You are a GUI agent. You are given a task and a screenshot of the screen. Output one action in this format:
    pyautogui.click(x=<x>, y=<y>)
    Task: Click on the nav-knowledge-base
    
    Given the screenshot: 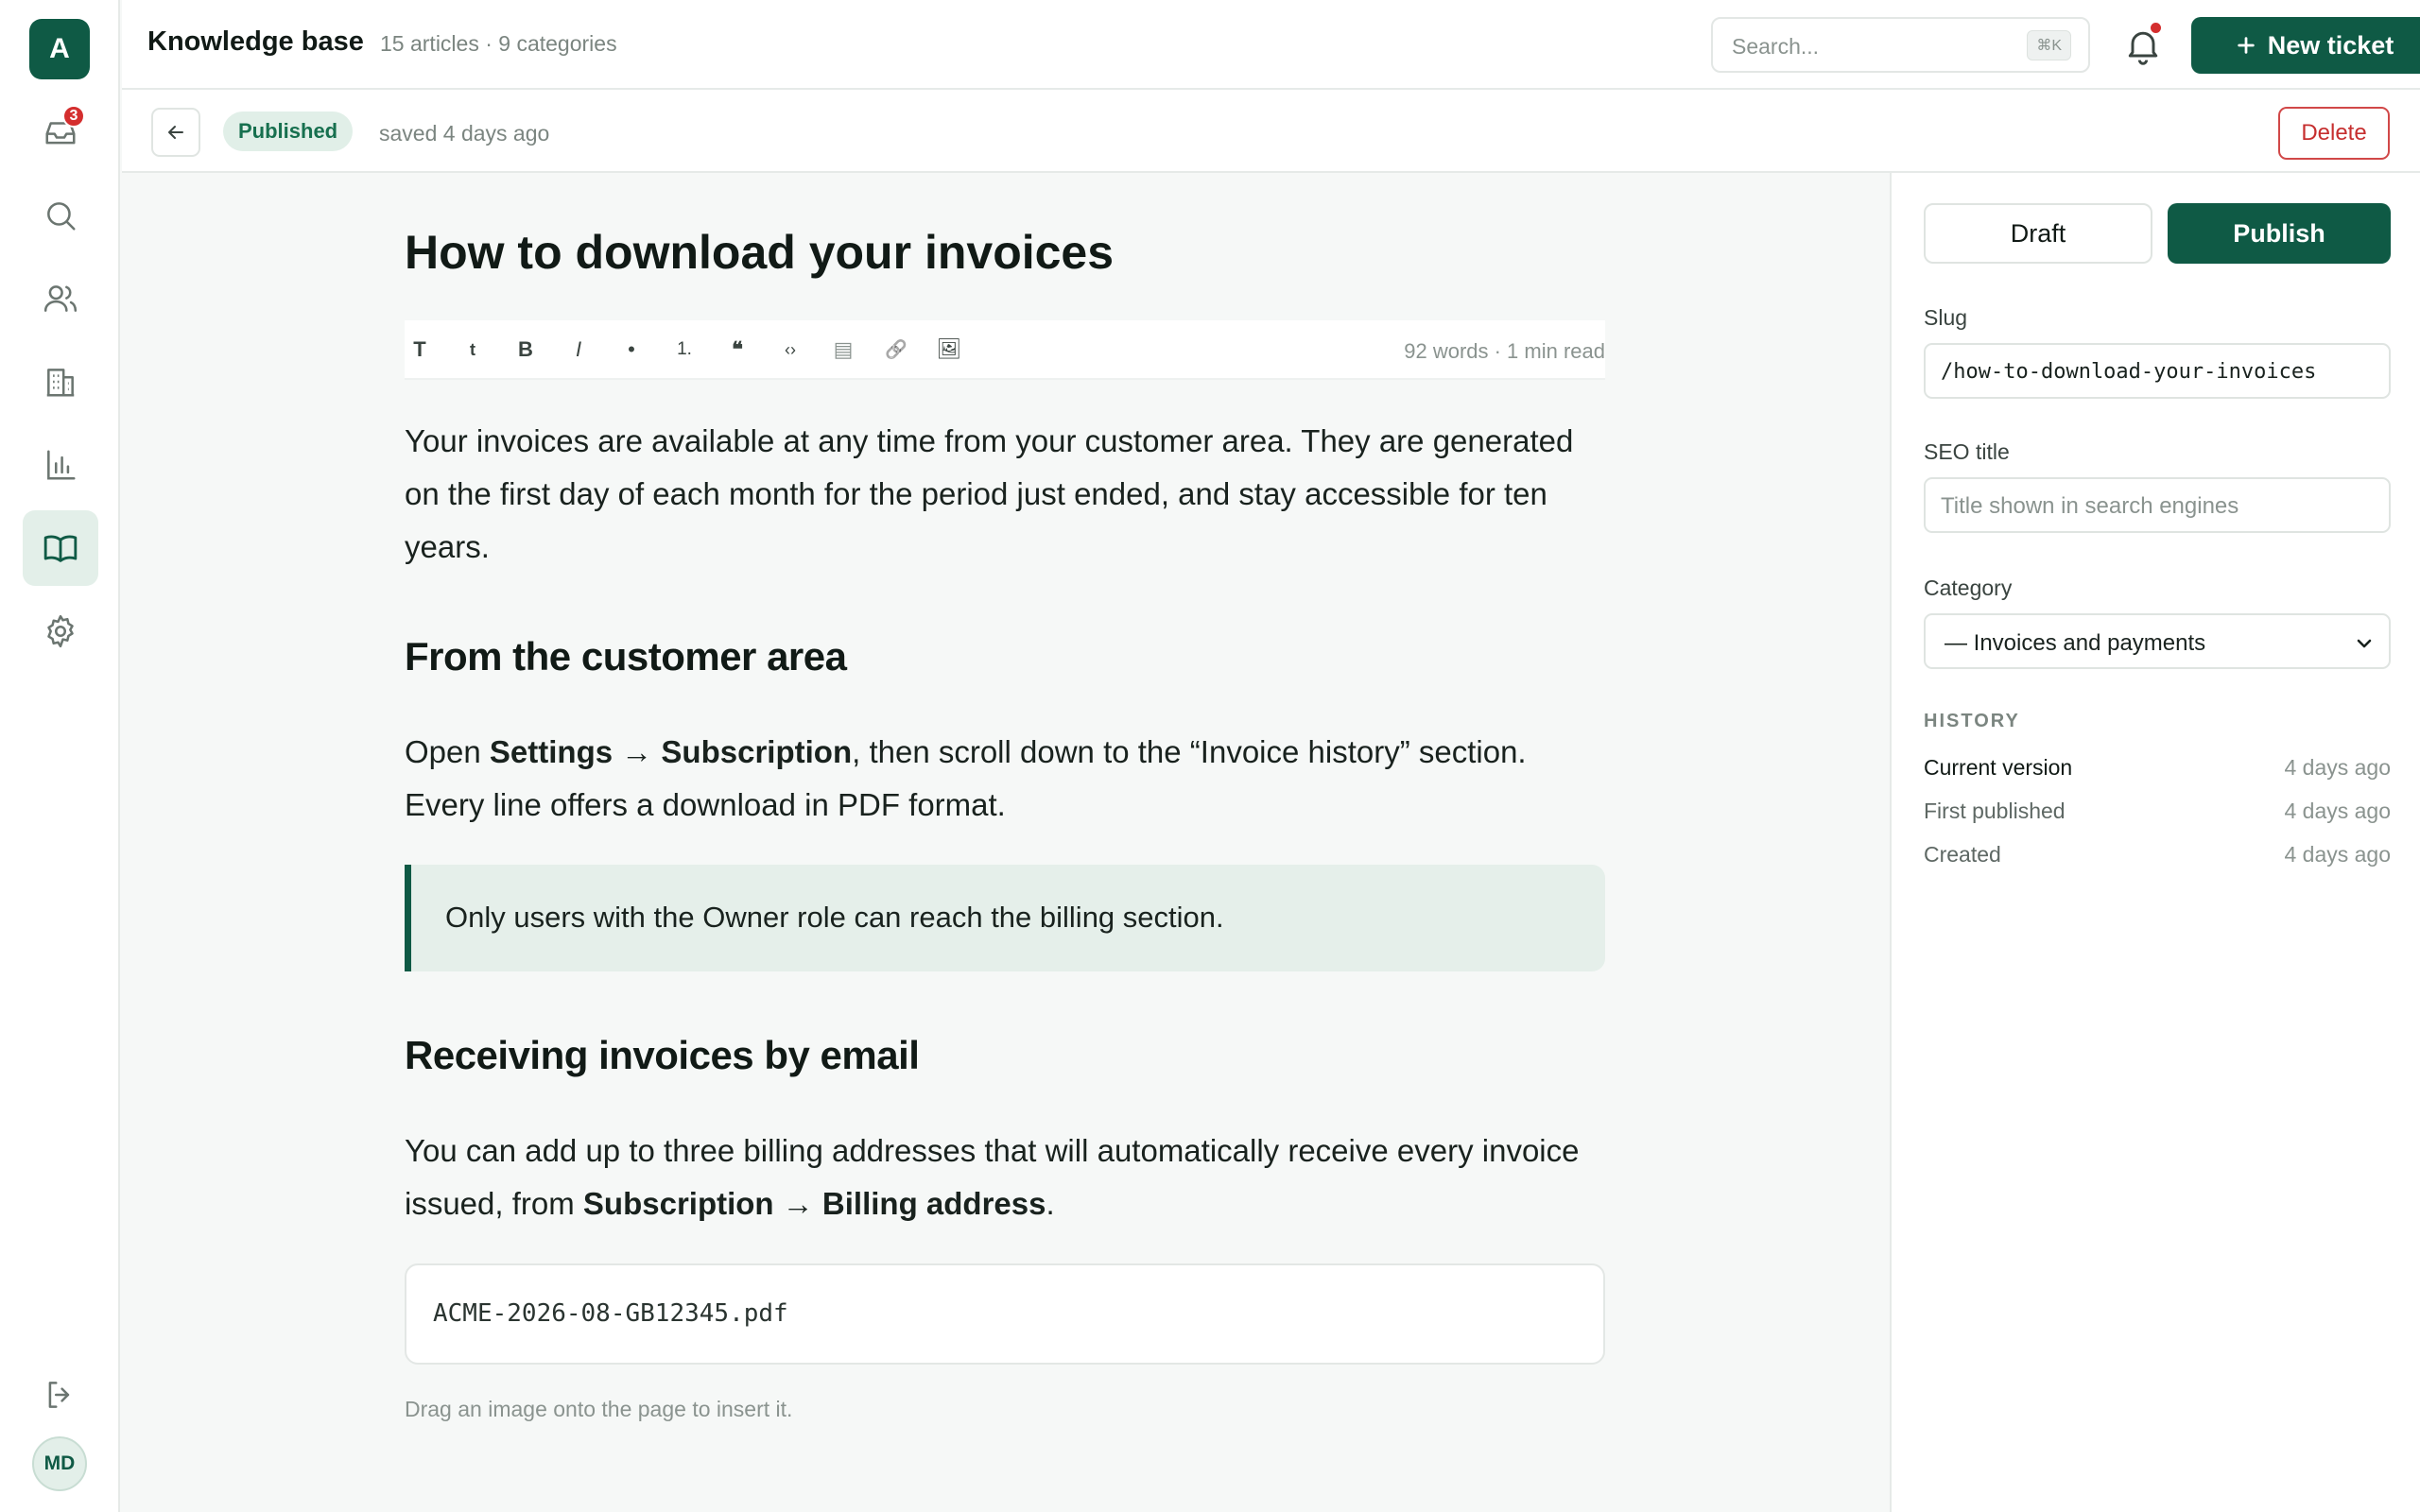 What is the action you would take?
    pyautogui.click(x=60, y=548)
    